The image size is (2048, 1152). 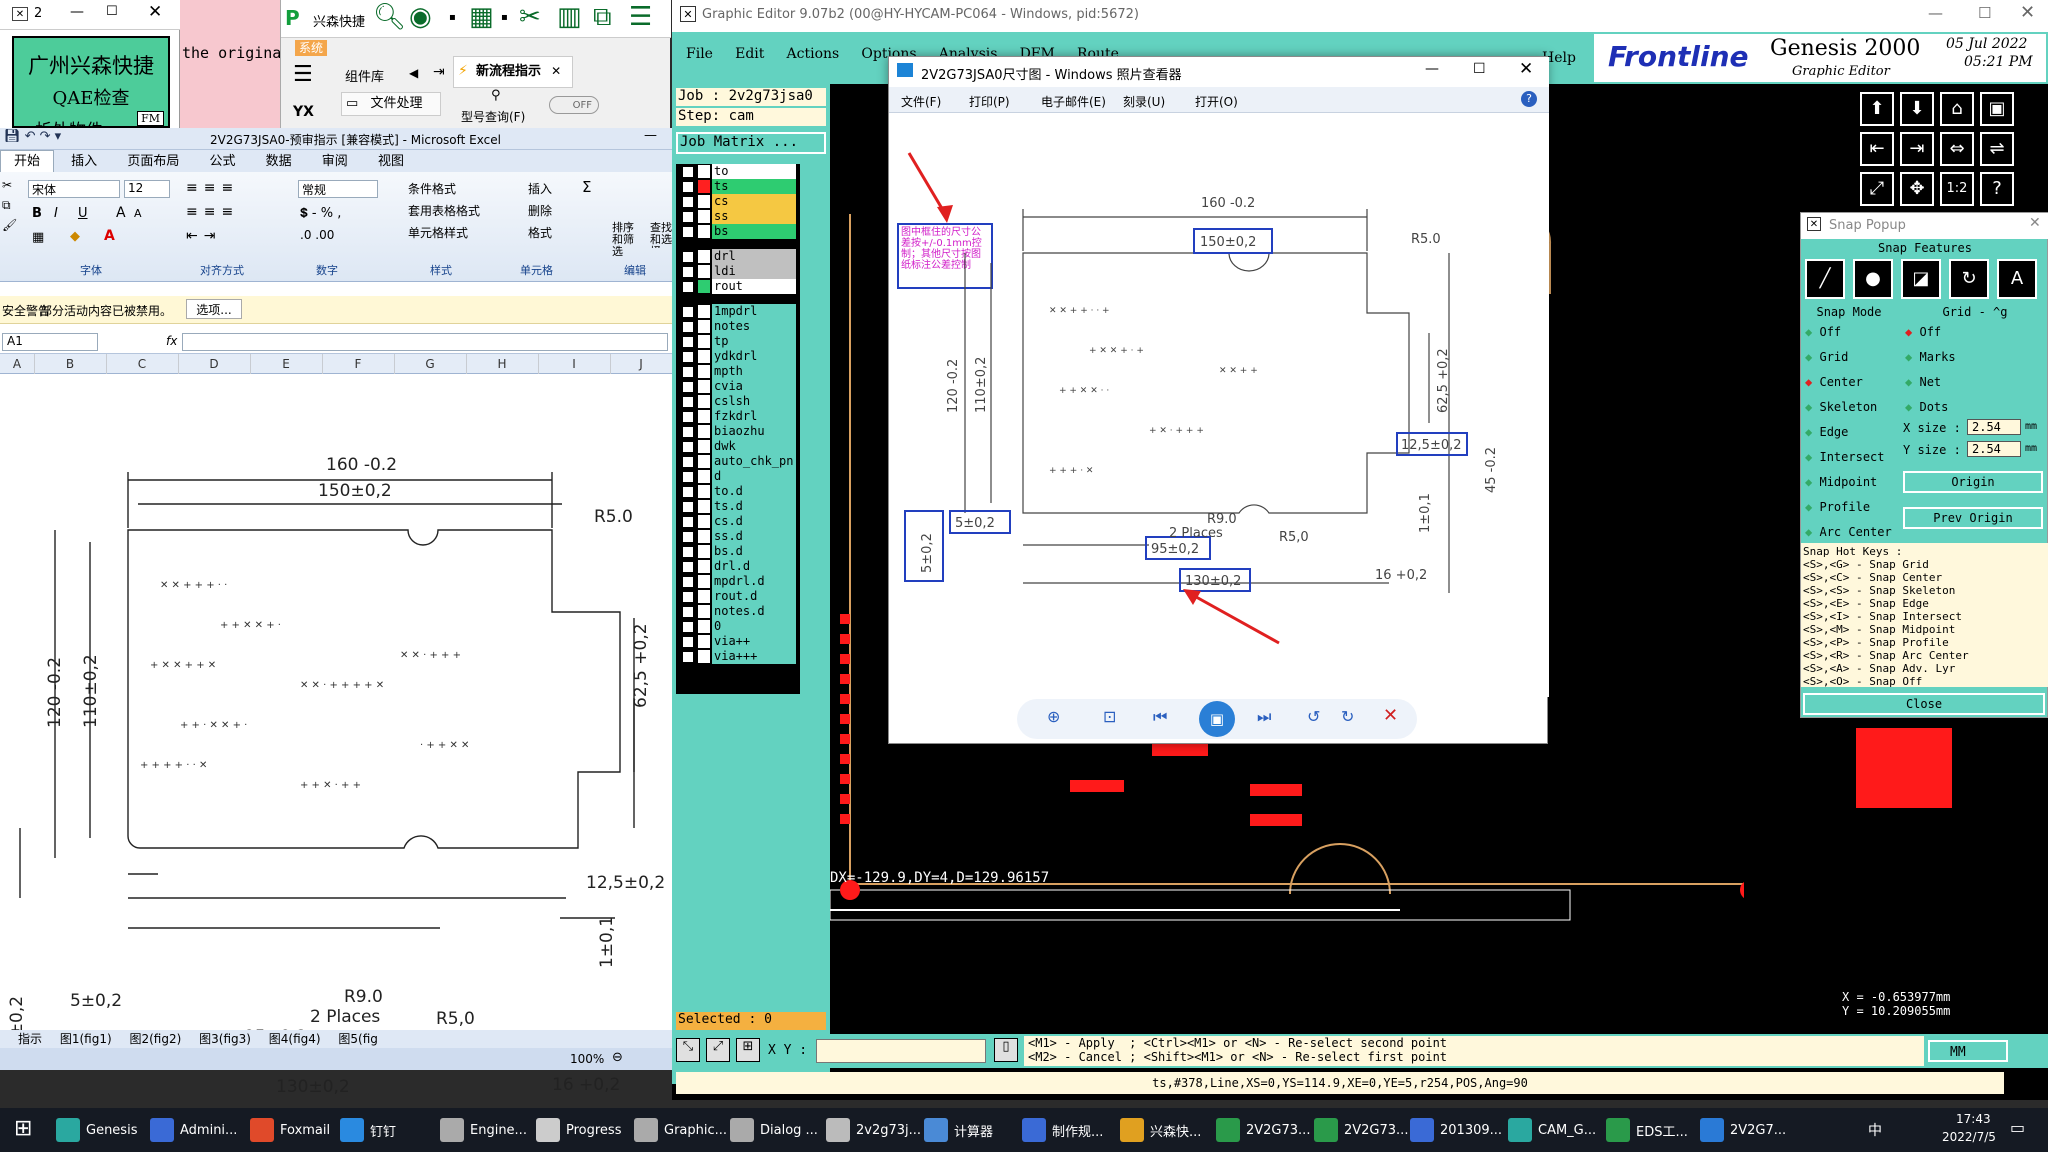 I want to click on model-search-label: 型号查询(F), so click(x=493, y=116).